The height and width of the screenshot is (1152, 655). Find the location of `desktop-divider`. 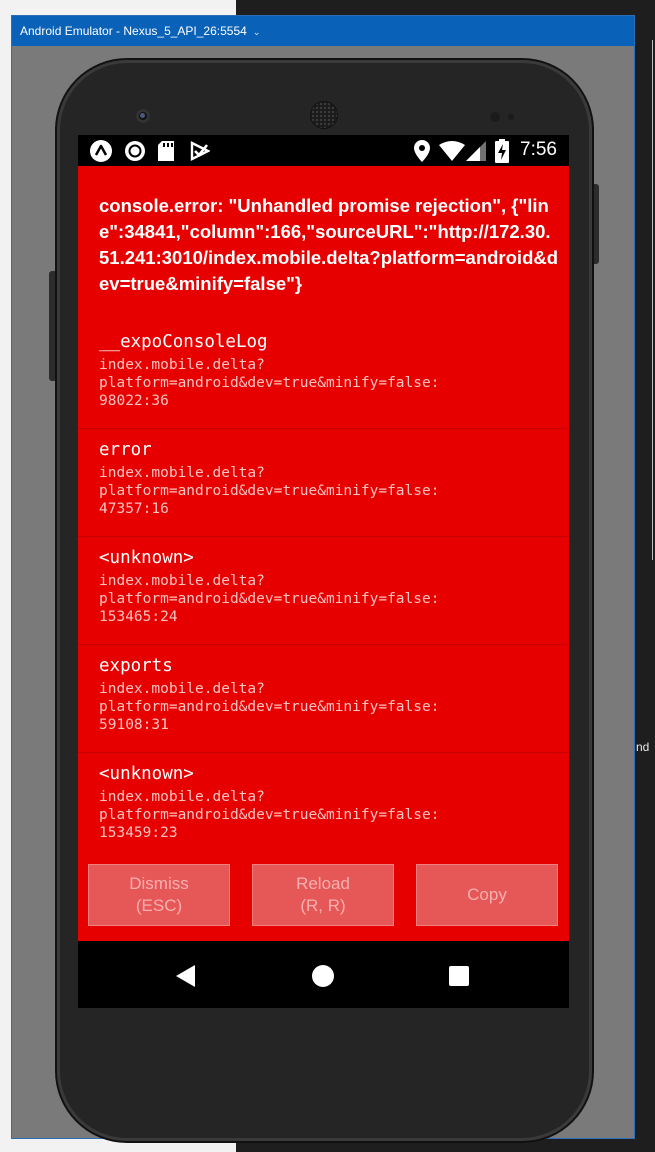

desktop-divider is located at coordinates (652, 300).